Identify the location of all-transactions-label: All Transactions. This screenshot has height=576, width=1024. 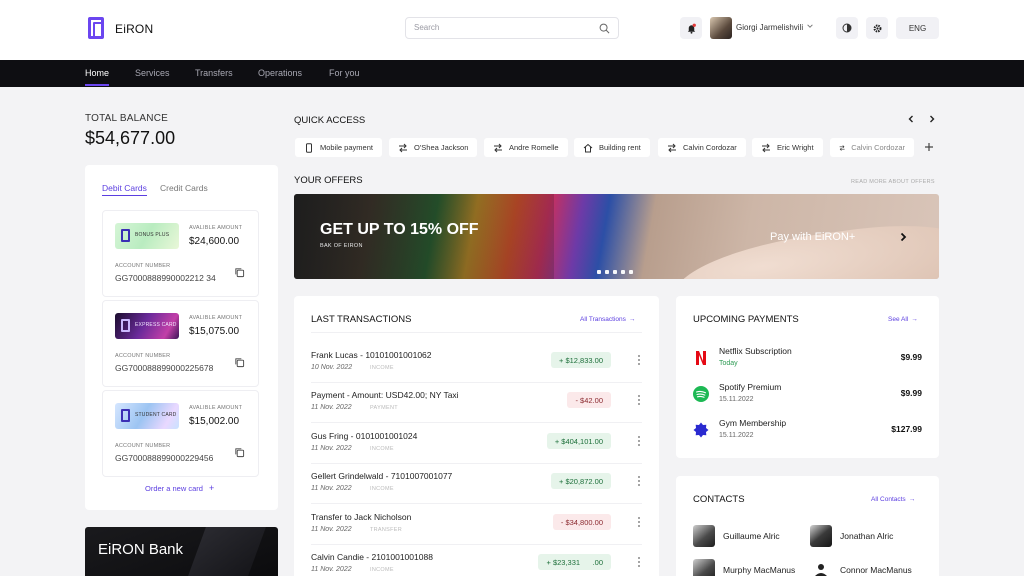
(603, 319).